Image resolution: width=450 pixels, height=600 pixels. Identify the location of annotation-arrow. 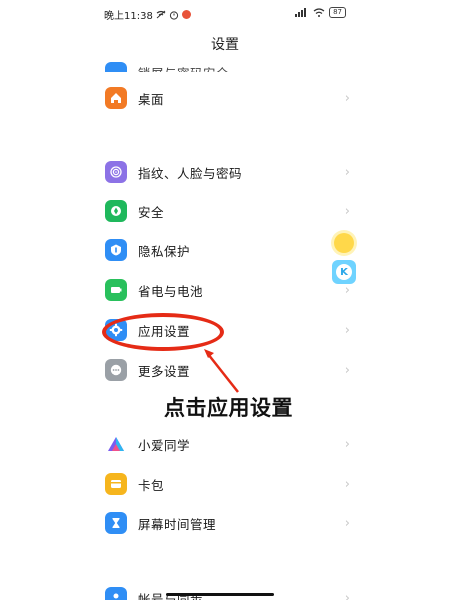
(221, 371).